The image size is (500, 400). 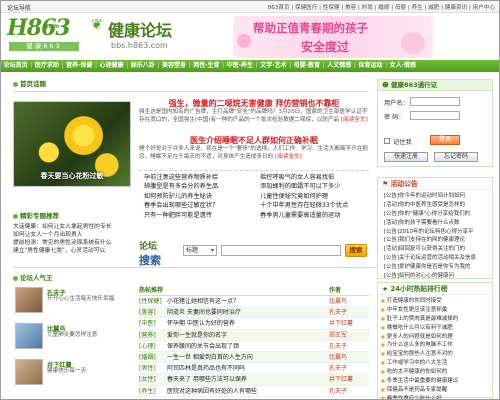 I want to click on post-title: 爱你一生就是你的名字, so click(x=242, y=335).